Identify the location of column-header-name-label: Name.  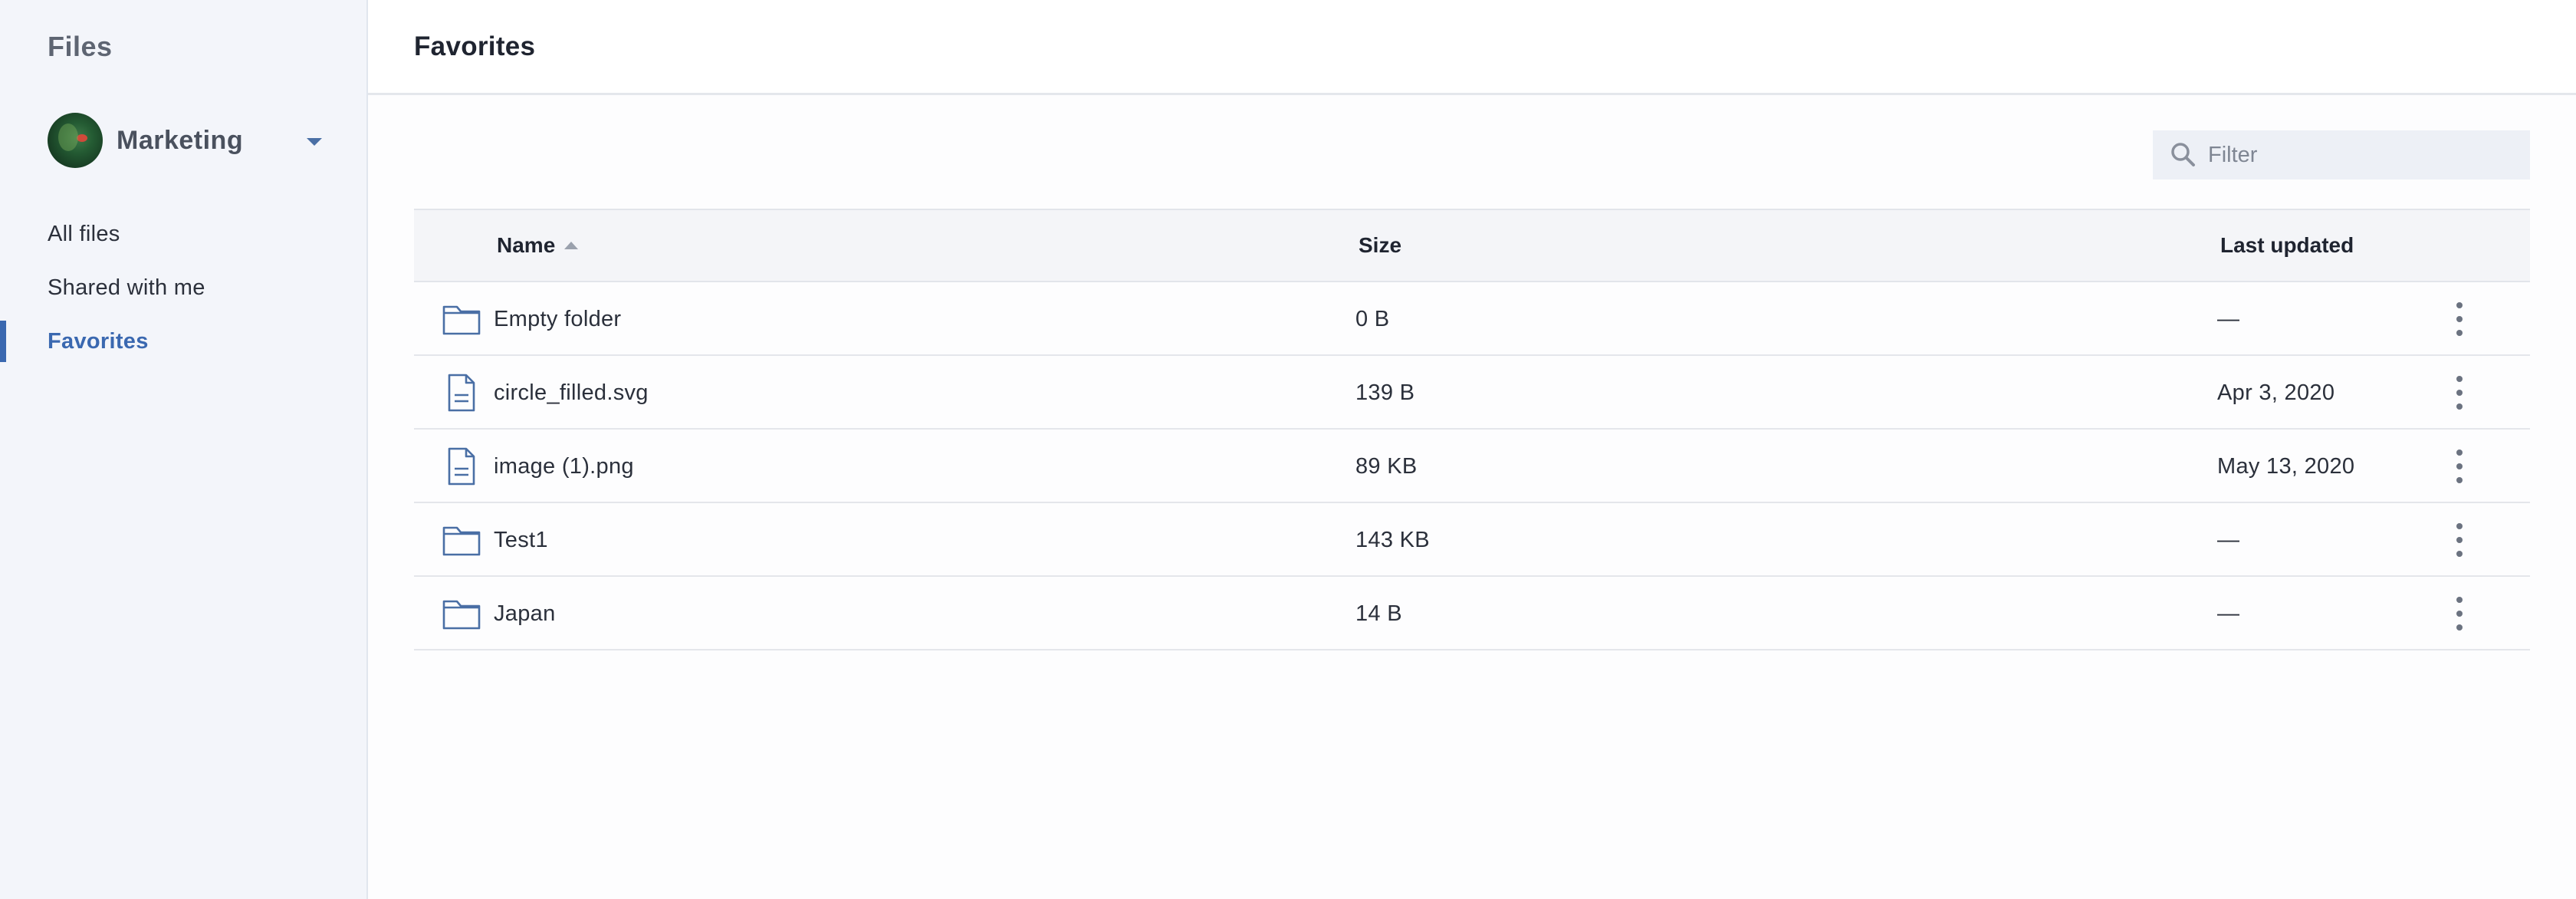
(526, 245).